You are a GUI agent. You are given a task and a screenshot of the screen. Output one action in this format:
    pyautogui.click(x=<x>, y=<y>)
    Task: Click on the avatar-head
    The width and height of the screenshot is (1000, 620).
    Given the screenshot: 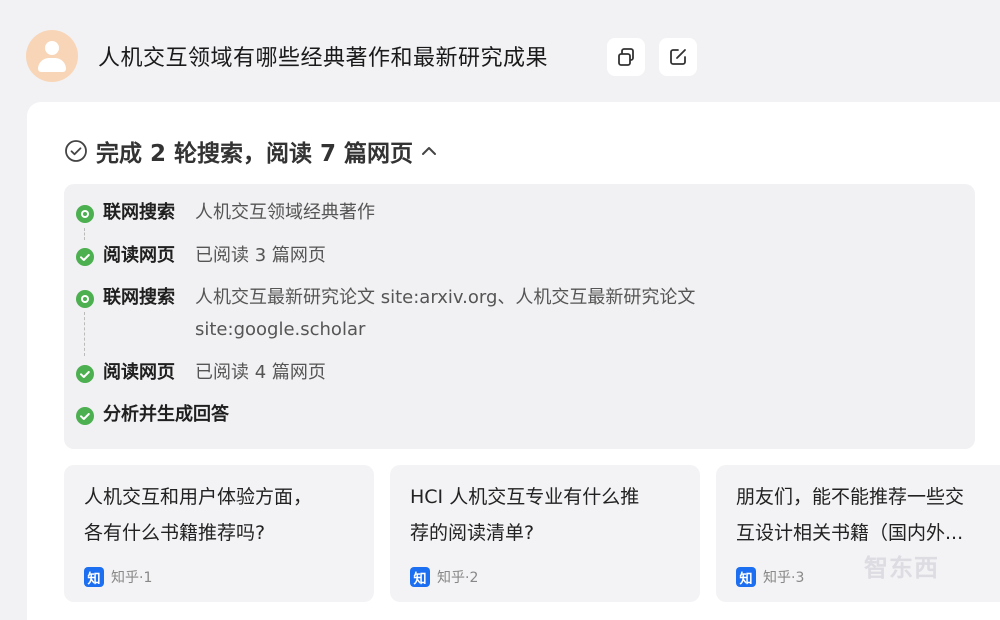 What is the action you would take?
    pyautogui.click(x=52, y=48)
    